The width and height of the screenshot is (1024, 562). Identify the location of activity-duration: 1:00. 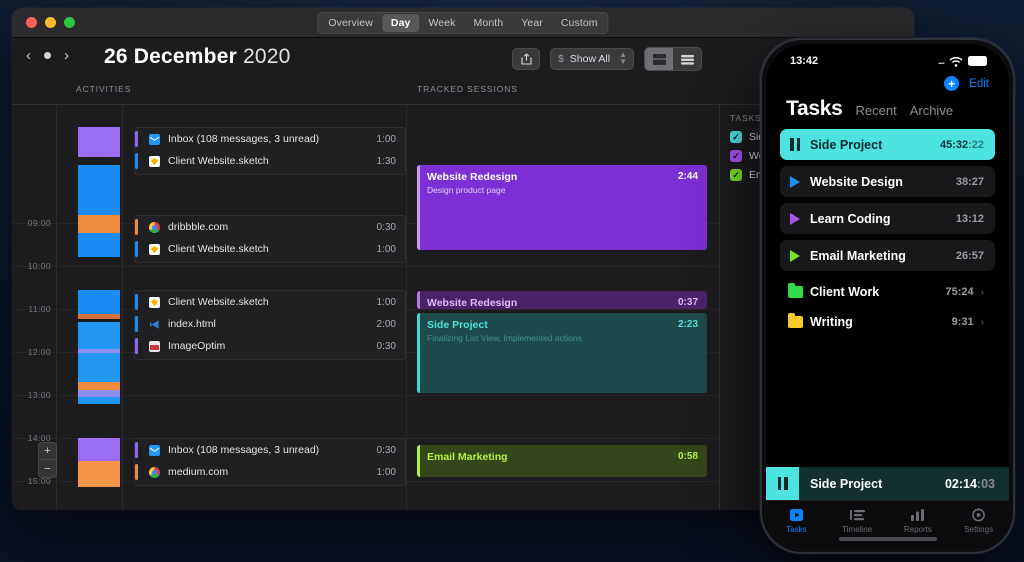
(386, 139).